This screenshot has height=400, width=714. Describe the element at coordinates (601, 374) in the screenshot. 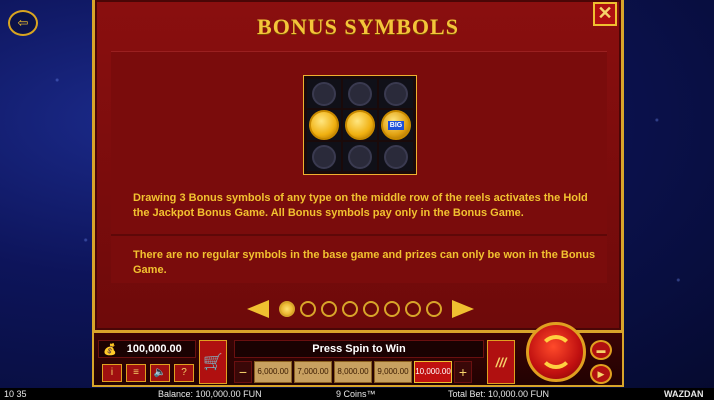

I see `autoplay-icon: ▶` at that location.